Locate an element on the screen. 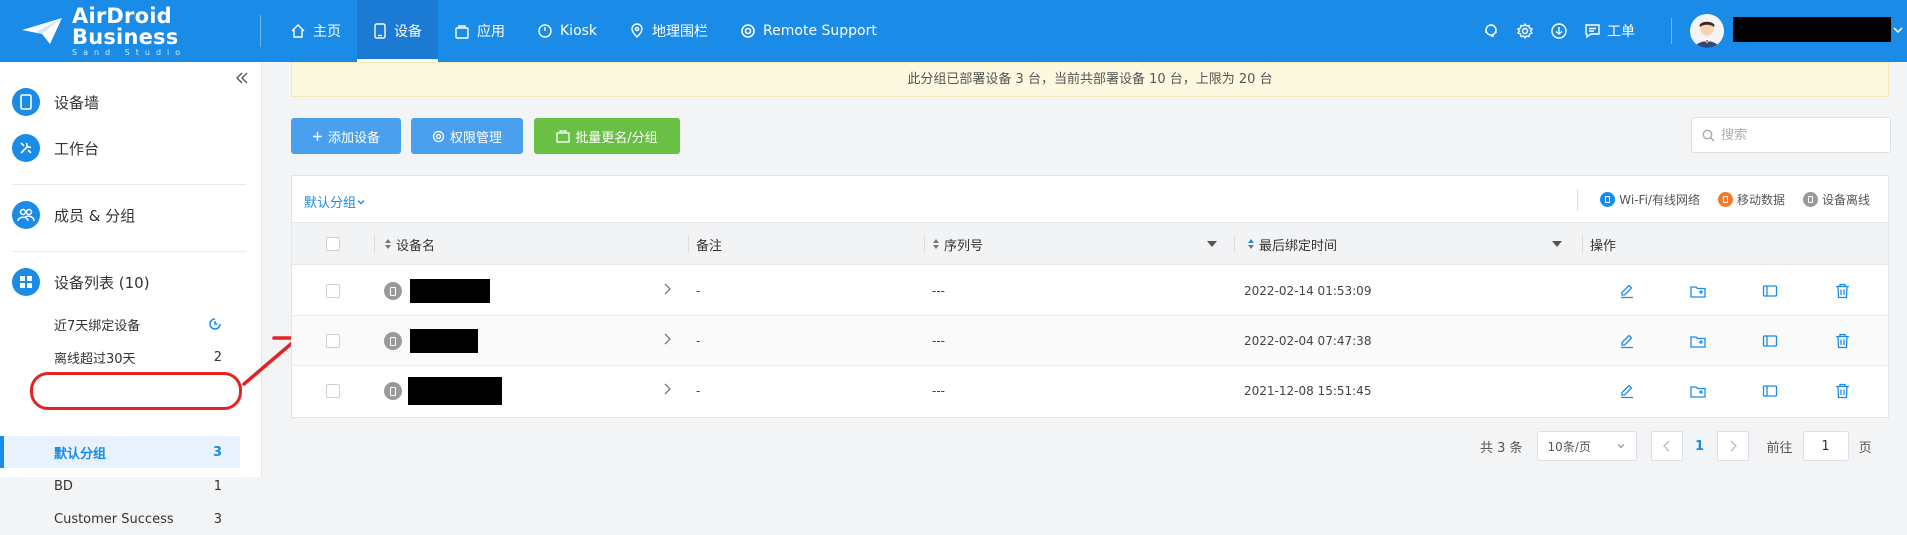  nav-remote-support: Remote Support is located at coordinates (808, 31).